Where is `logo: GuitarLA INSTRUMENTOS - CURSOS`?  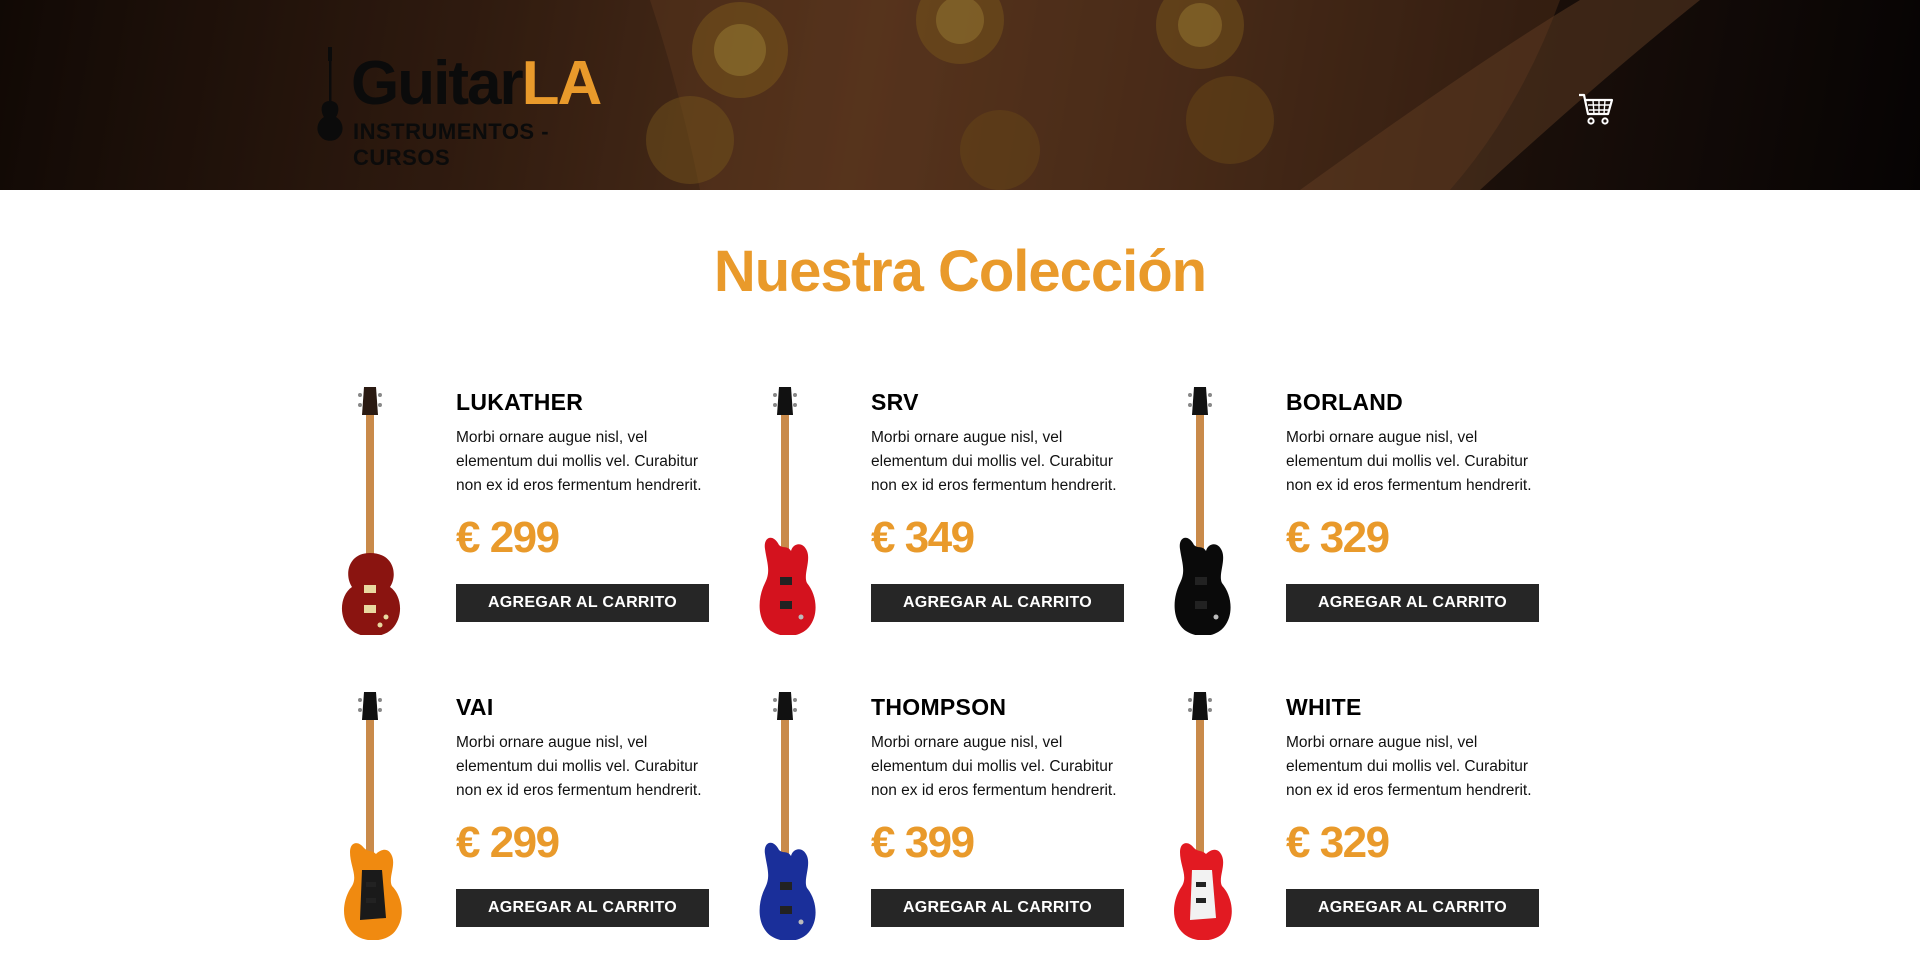 logo: GuitarLA INSTRUMENTOS - CURSOS is located at coordinates (475, 107).